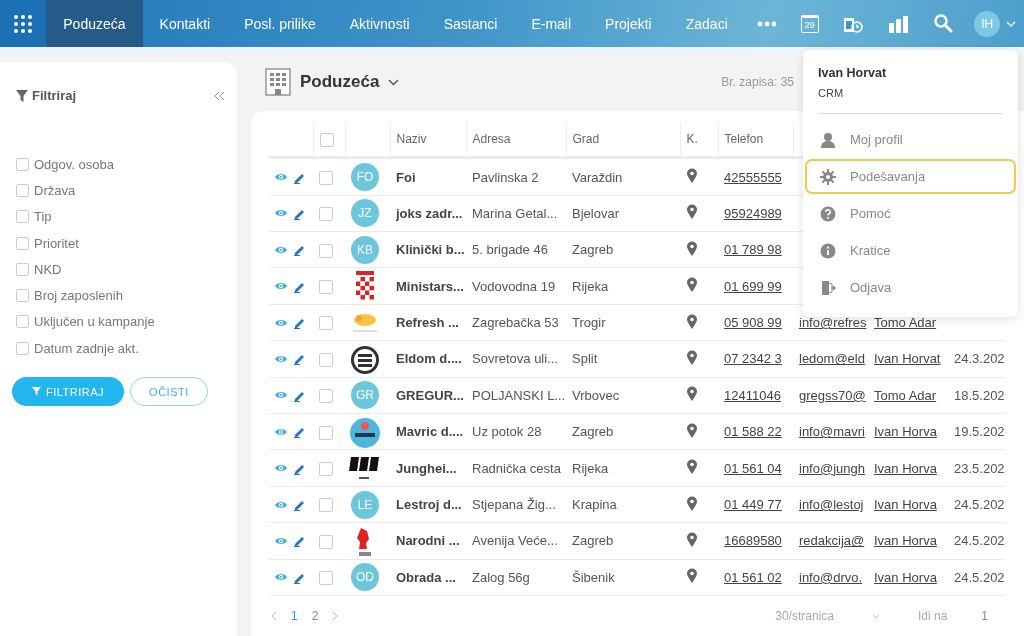 This screenshot has height=636, width=1024. What do you see at coordinates (832, 541) in the screenshot?
I see `email-link: redakcija@` at bounding box center [832, 541].